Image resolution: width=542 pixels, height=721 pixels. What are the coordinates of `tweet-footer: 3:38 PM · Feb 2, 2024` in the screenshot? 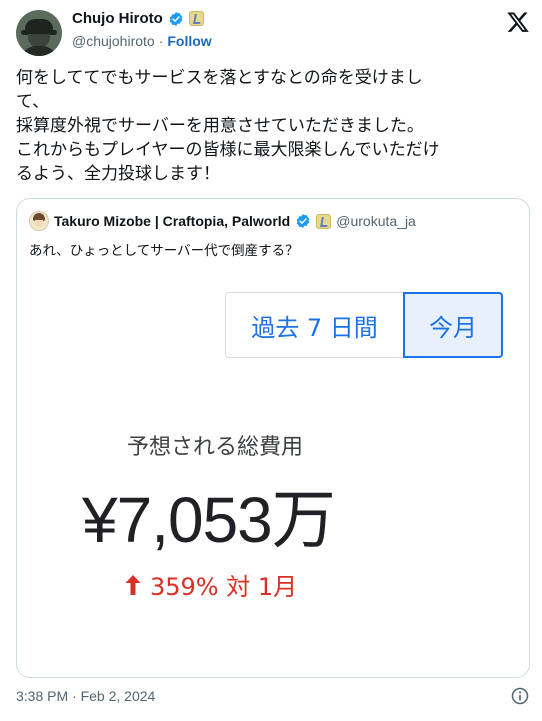 It's located at (273, 696).